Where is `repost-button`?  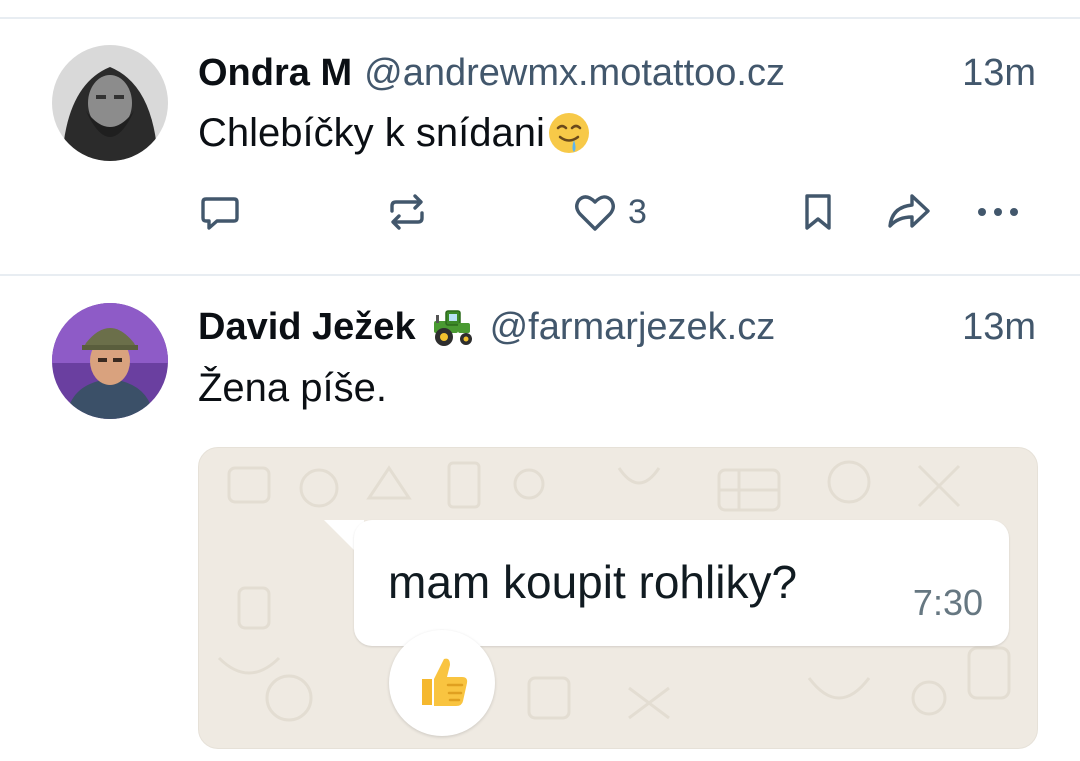
repost-button is located at coordinates (407, 212).